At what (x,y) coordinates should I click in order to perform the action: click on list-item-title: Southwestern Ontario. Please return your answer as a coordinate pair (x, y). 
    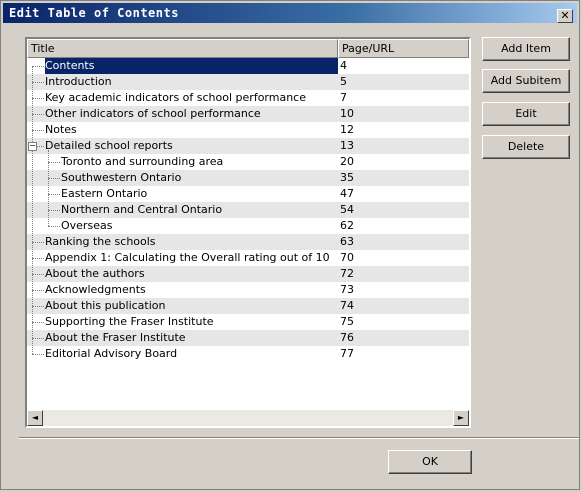
    Looking at the image, I should click on (121, 177).